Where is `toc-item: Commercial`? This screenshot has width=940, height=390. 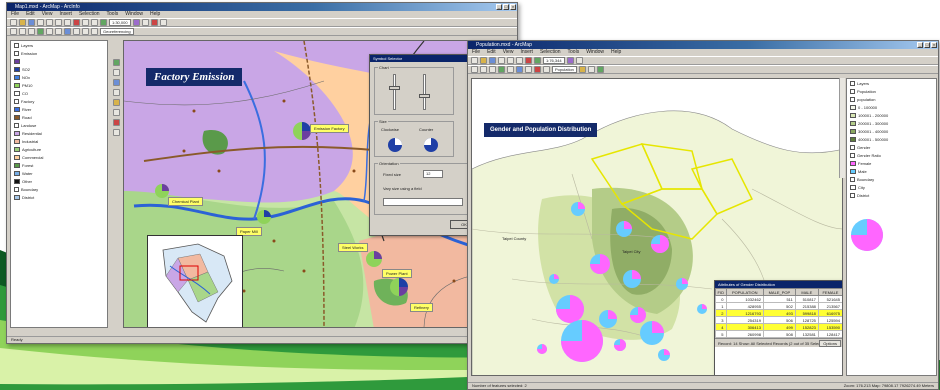 toc-item: Commercial is located at coordinates (59, 157).